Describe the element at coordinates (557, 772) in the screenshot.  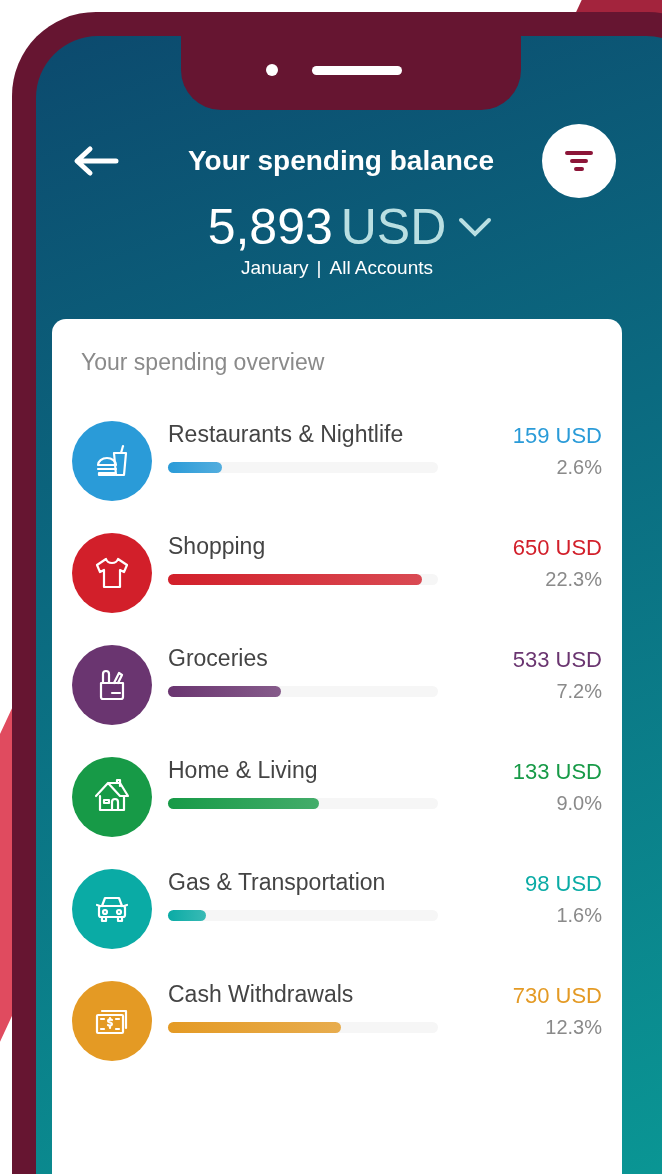
I see `category-amount: 133 USD` at that location.